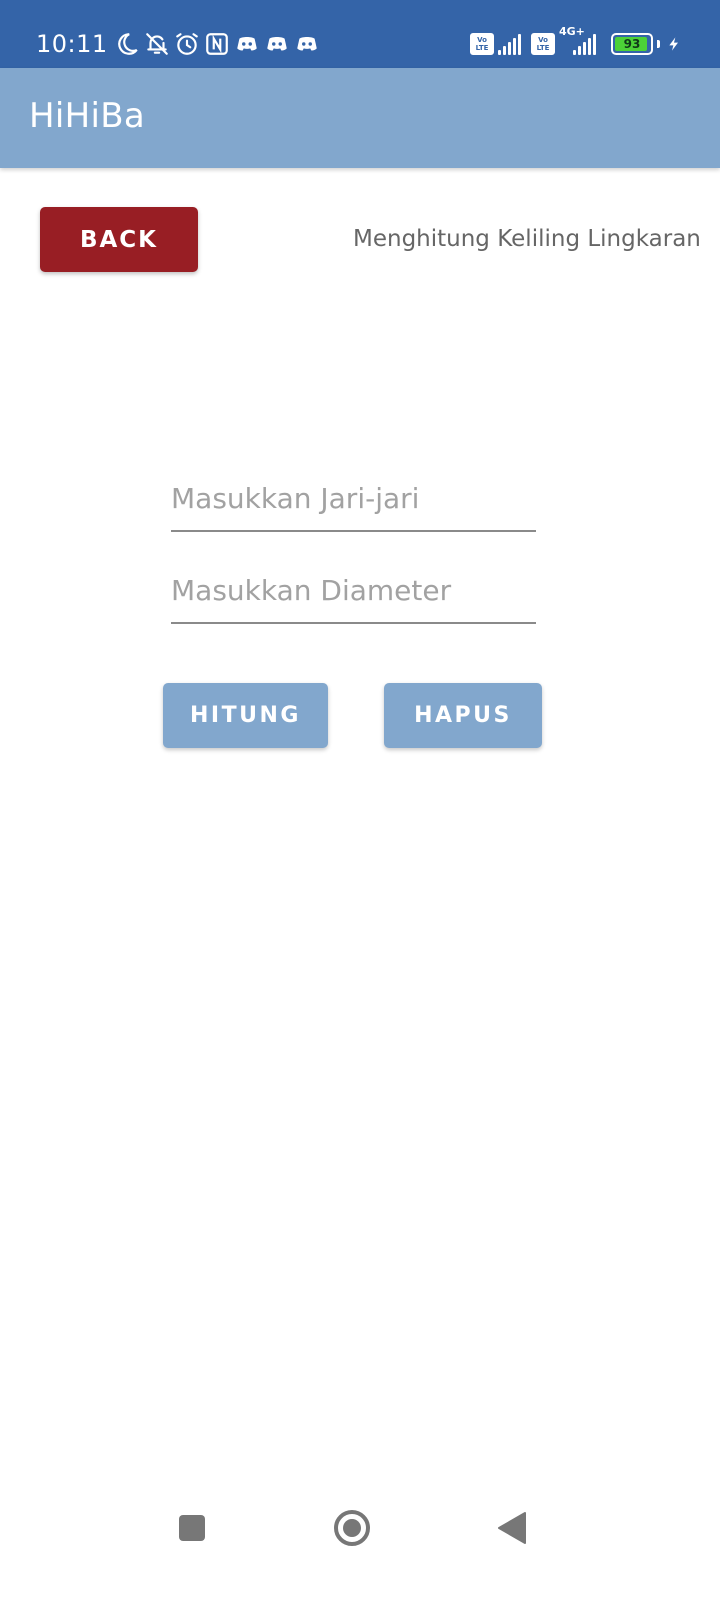 This screenshot has width=720, height=1600. Describe the element at coordinates (360, 118) in the screenshot. I see `app-bar: HiHiBa` at that location.